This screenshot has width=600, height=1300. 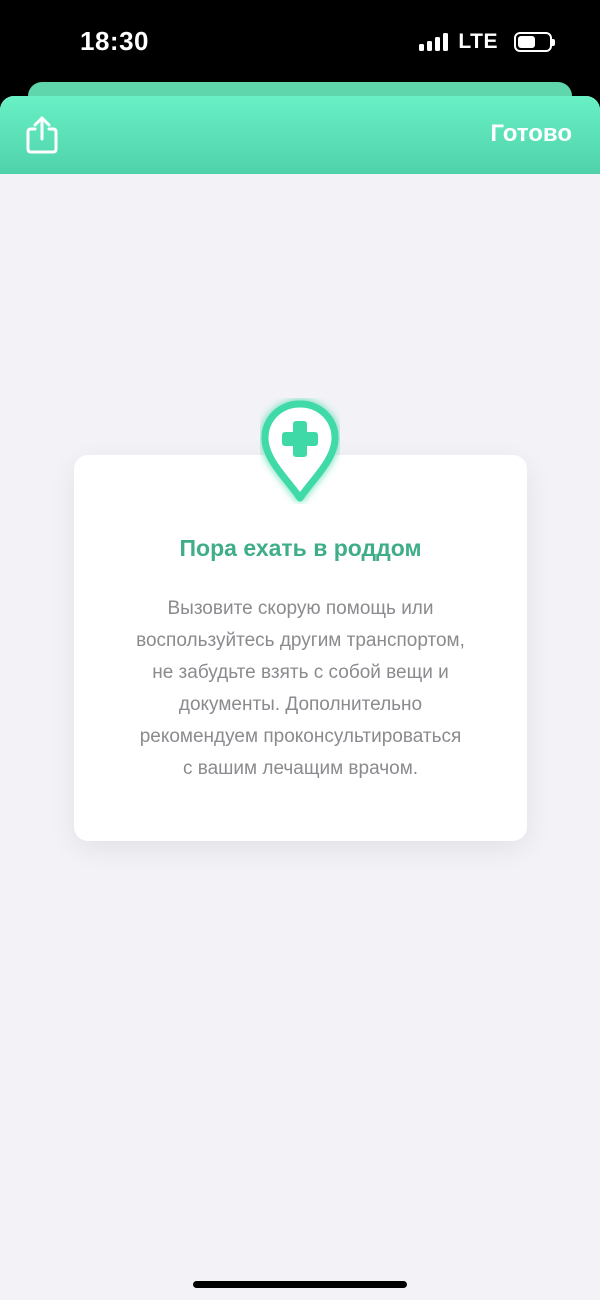 I want to click on status-indicators: LTE, so click(x=487, y=42).